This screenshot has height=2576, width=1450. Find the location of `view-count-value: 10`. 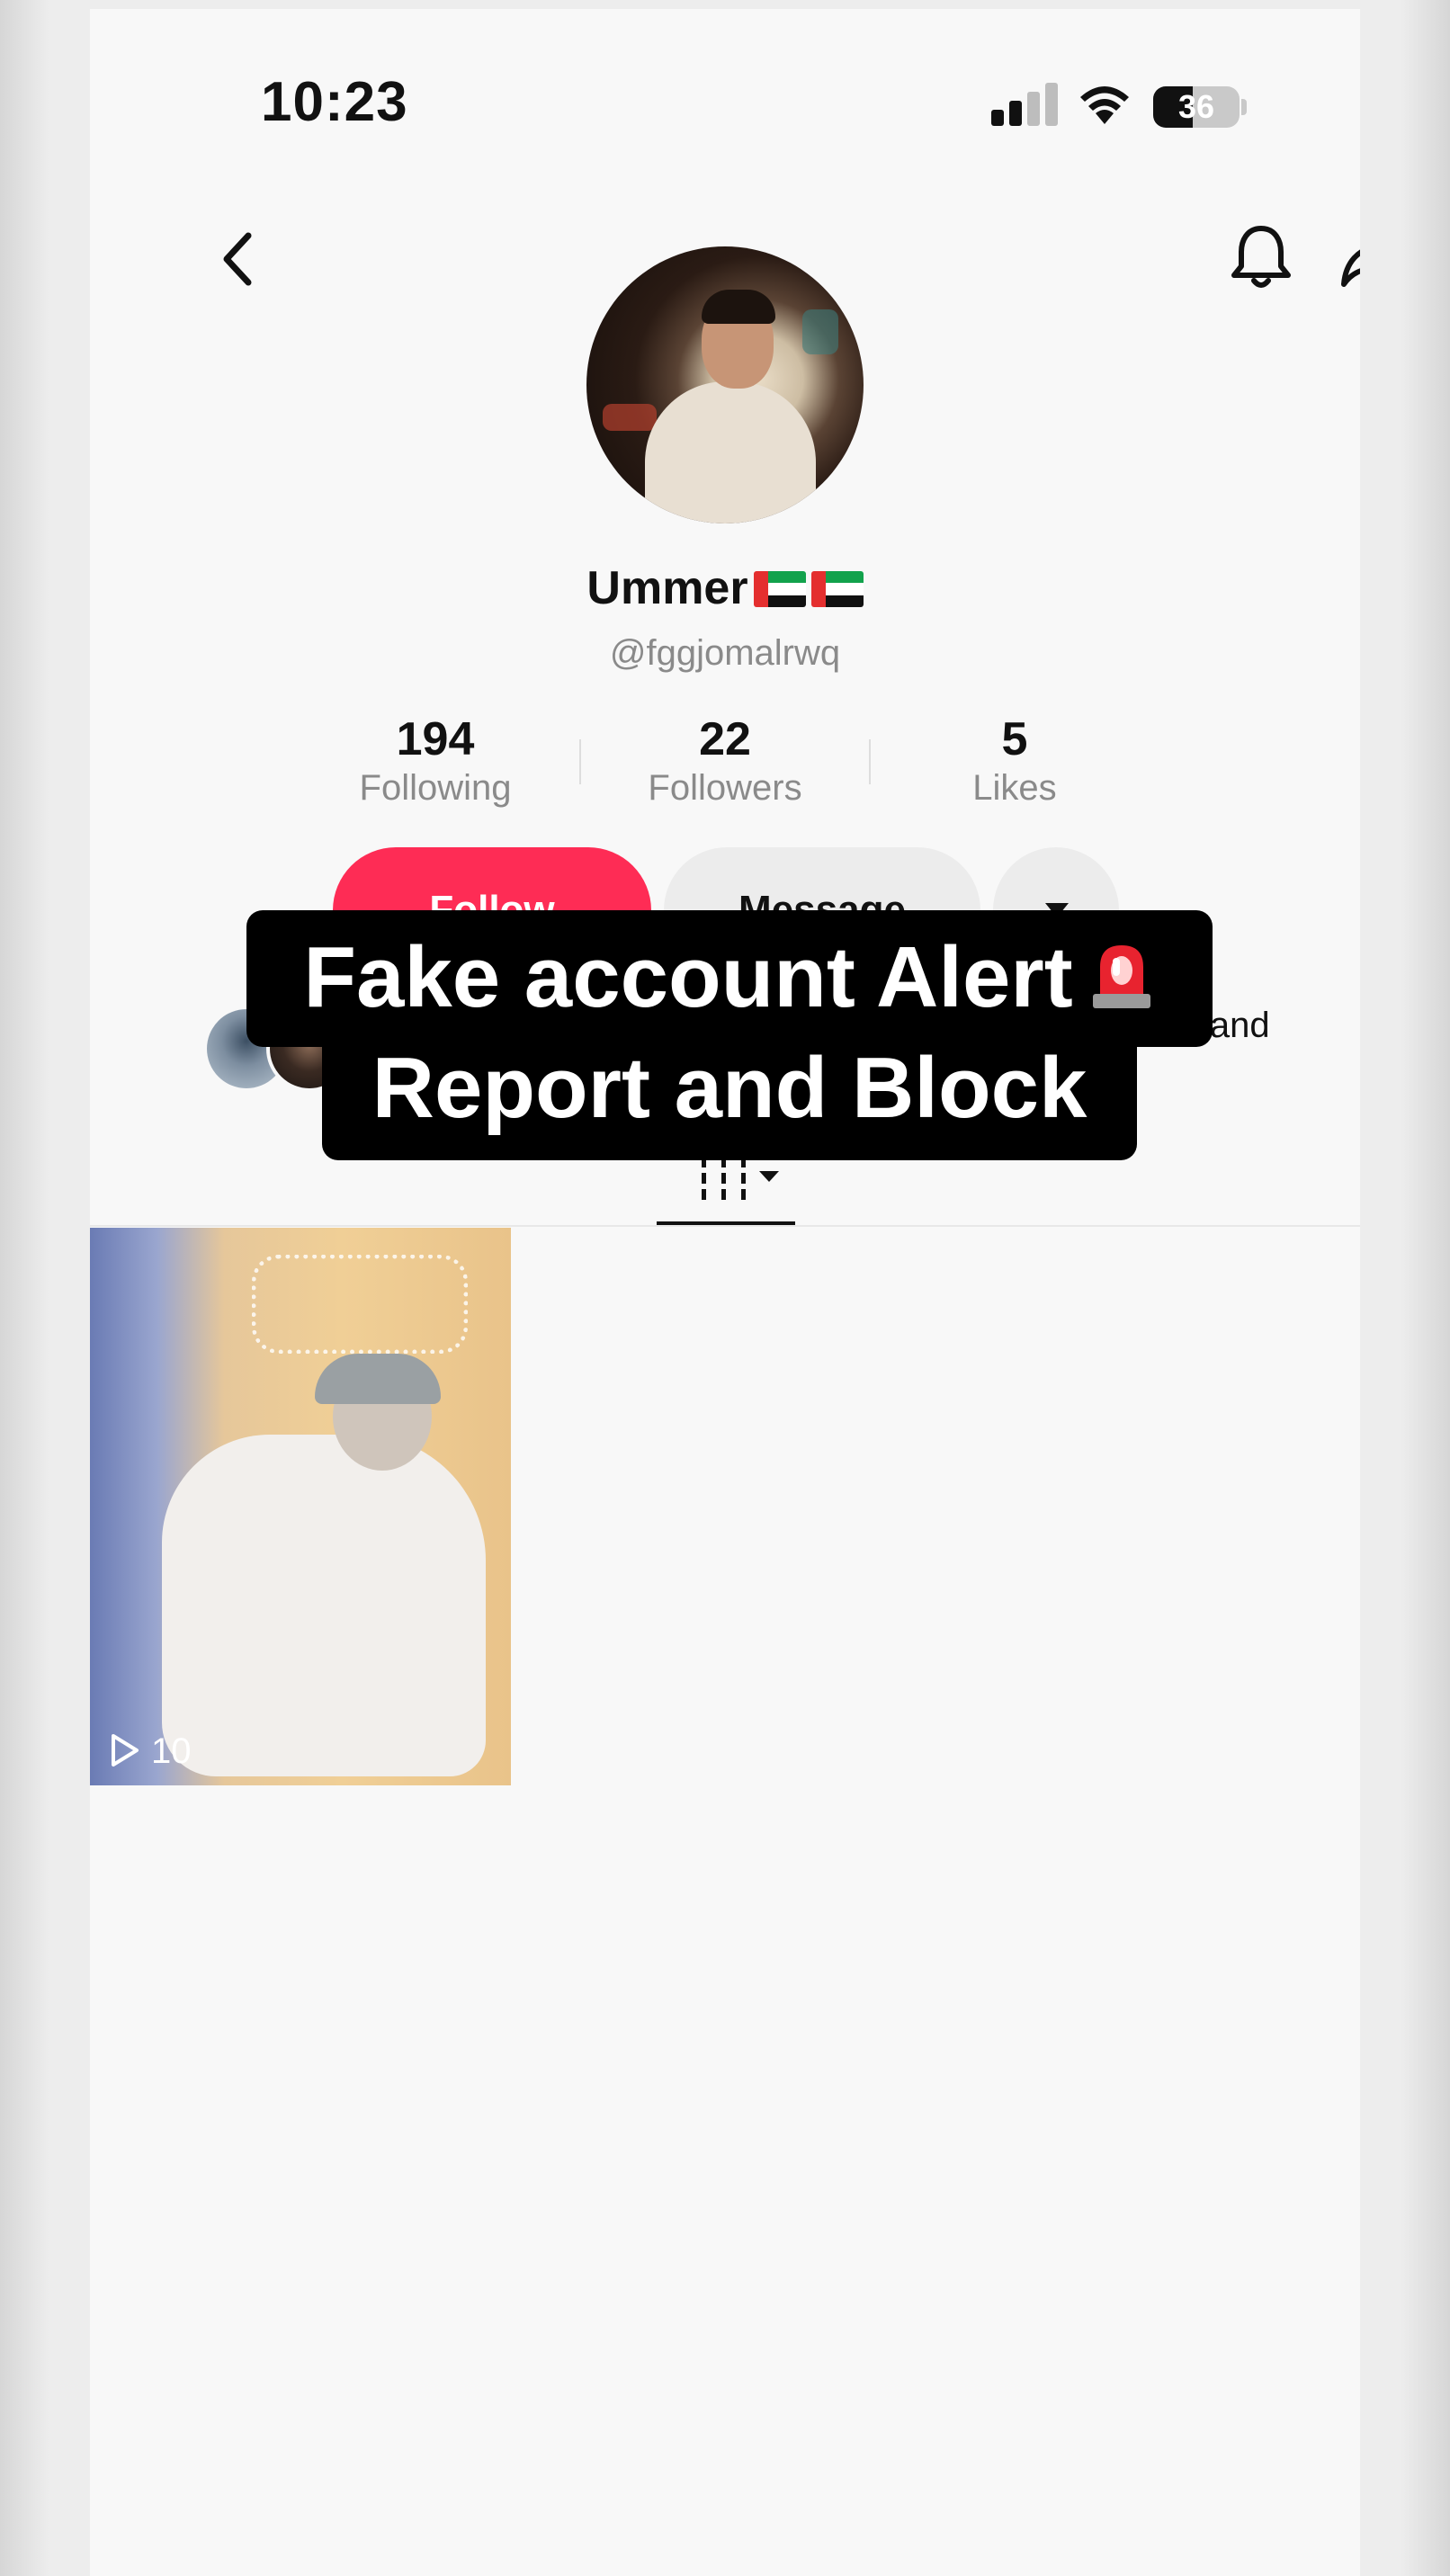

view-count-value: 10 is located at coordinates (172, 1751).